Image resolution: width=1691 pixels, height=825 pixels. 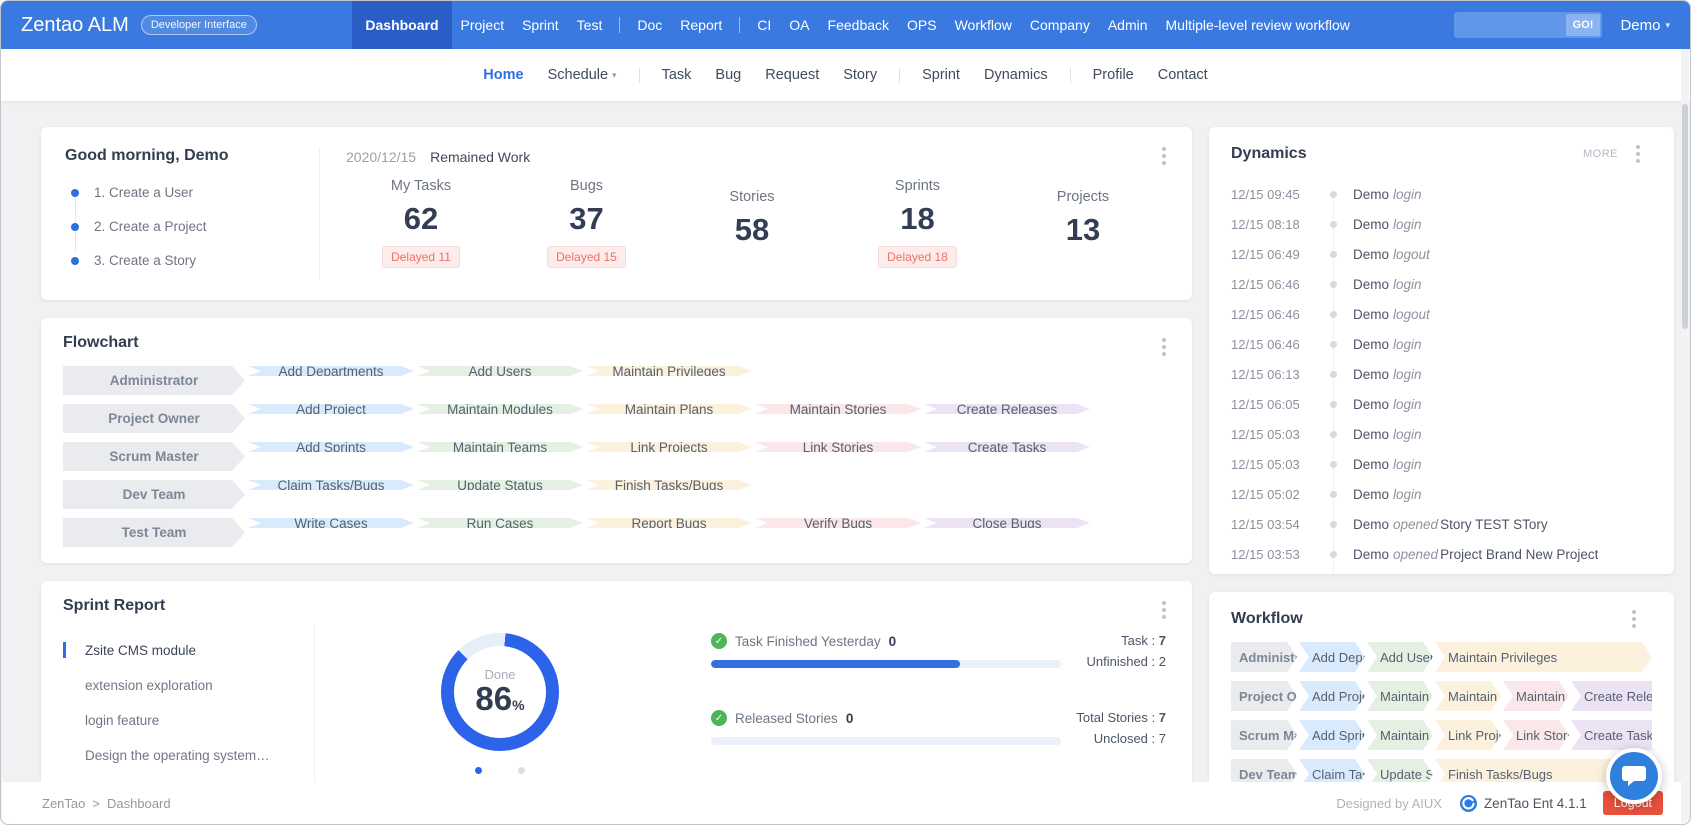 What do you see at coordinates (764, 25) in the screenshot?
I see `nav-item-ci: CI` at bounding box center [764, 25].